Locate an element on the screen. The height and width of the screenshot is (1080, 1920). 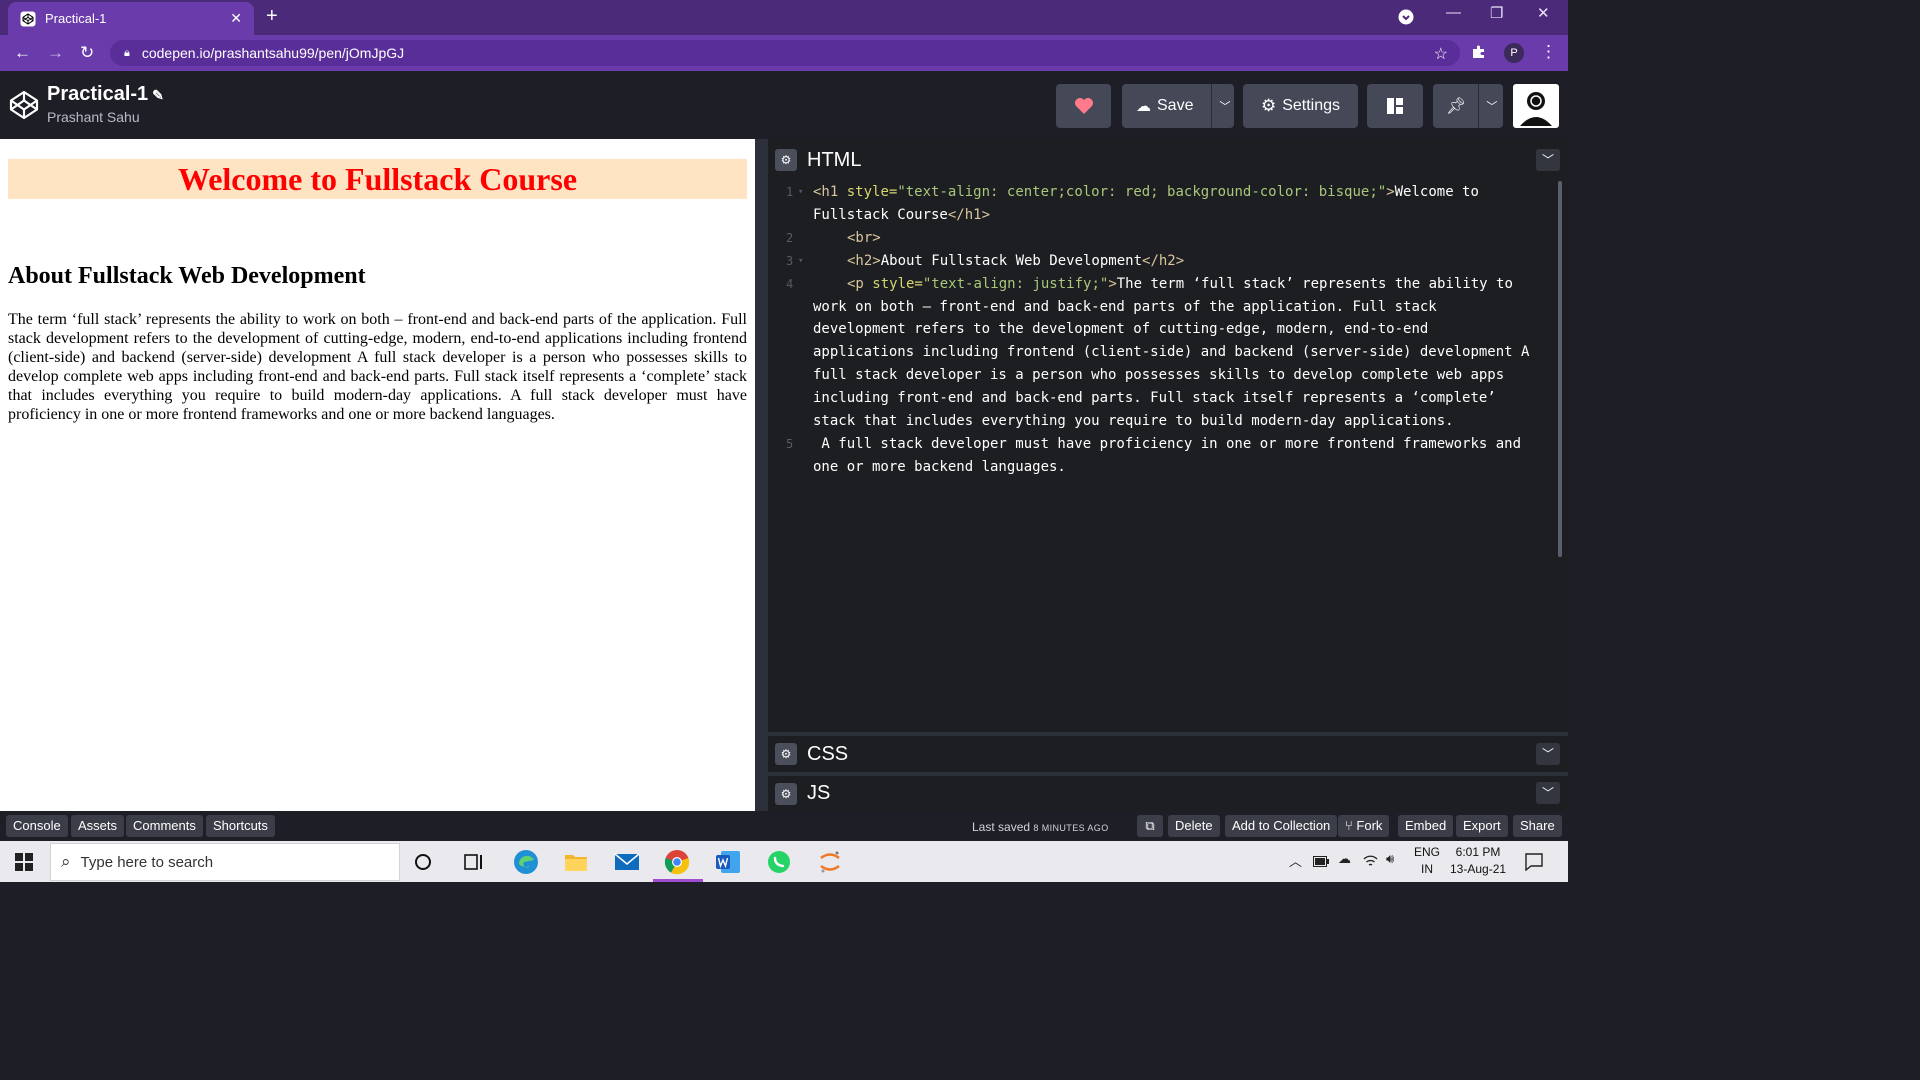
pen-author: Prashant Sahu is located at coordinates (93, 117).